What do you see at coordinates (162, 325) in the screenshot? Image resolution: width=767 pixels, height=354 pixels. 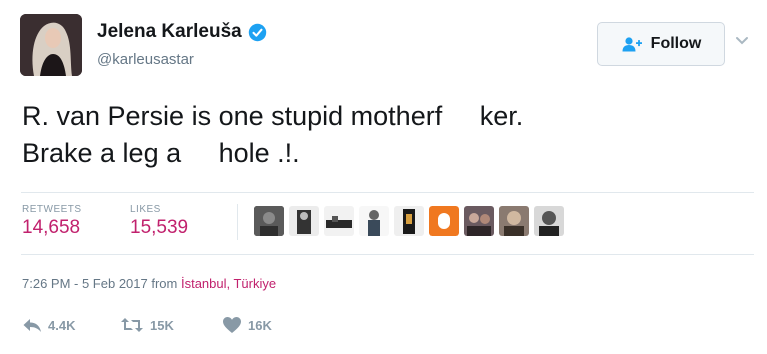 I see `retweet-count: 15K` at bounding box center [162, 325].